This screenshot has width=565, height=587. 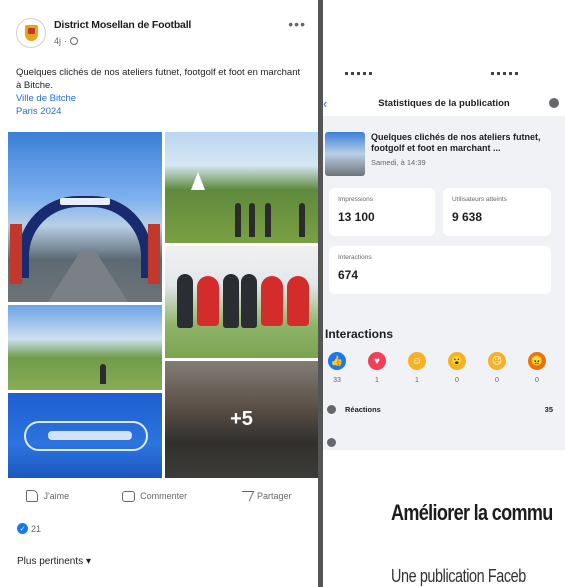 I want to click on help-icon, so click(x=554, y=103).